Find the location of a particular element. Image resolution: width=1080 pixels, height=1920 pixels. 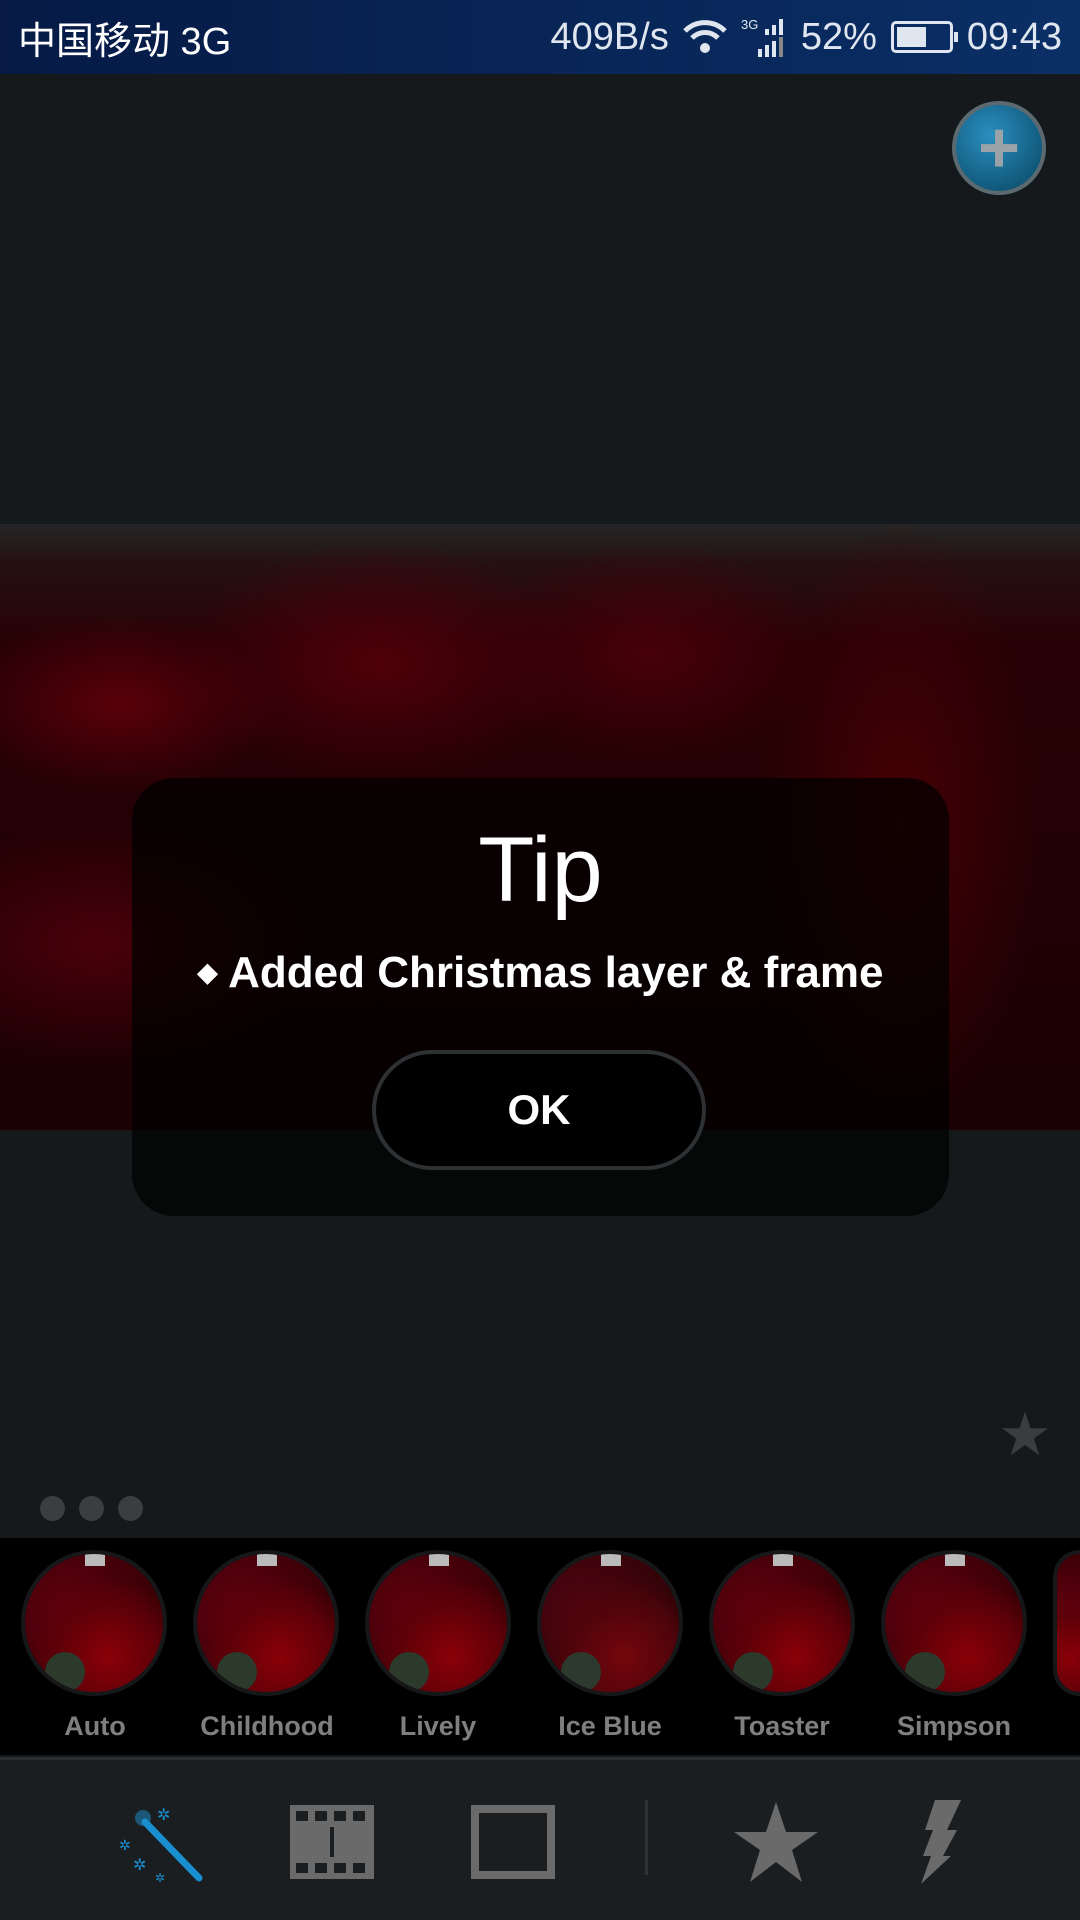

svg-text: 3G is located at coordinates (749, 24).